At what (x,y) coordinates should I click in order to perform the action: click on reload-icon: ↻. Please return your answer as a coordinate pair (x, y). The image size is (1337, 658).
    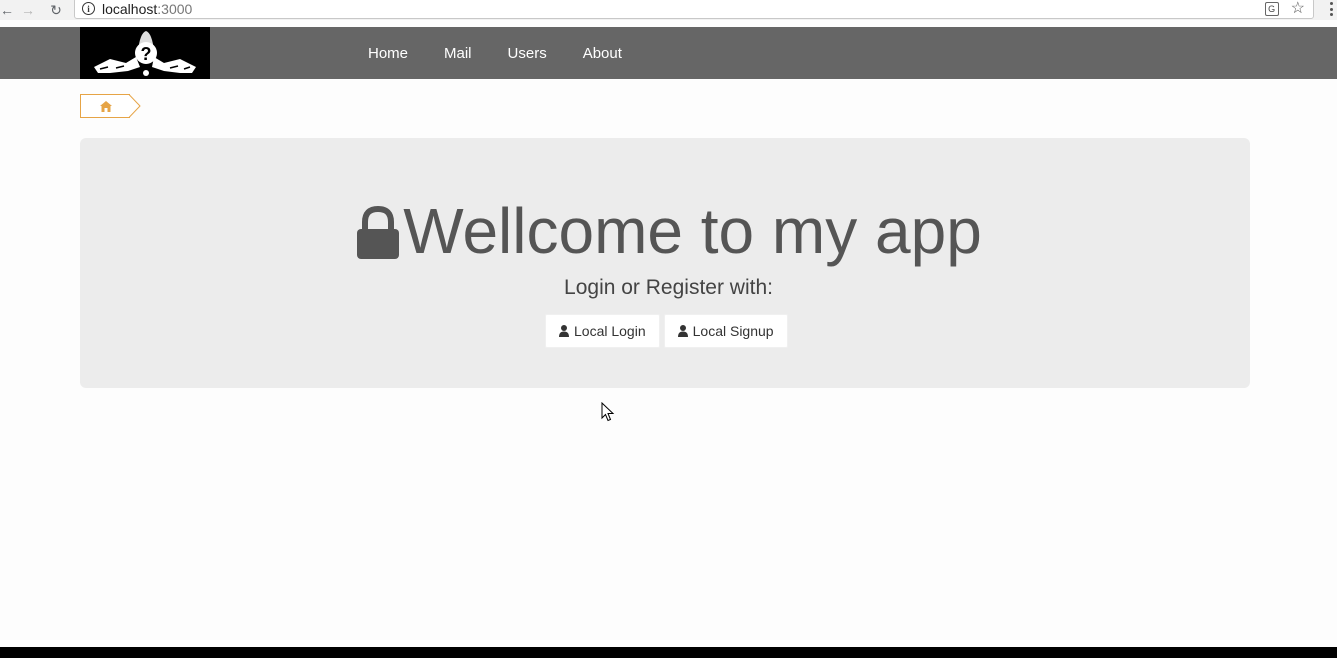
    Looking at the image, I should click on (56, 10).